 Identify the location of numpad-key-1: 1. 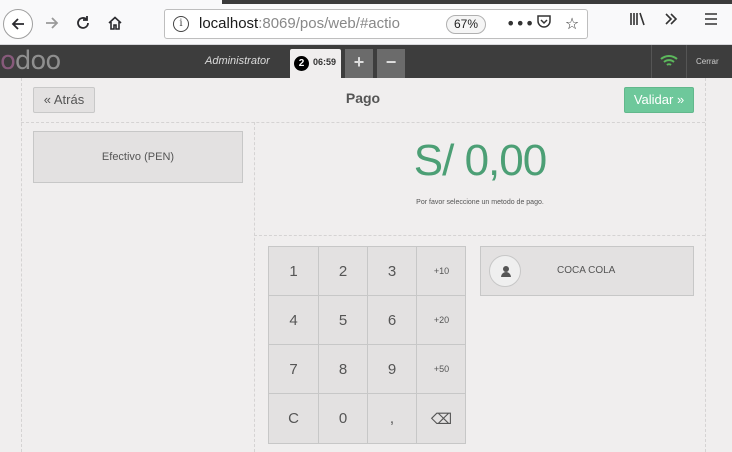
(294, 271).